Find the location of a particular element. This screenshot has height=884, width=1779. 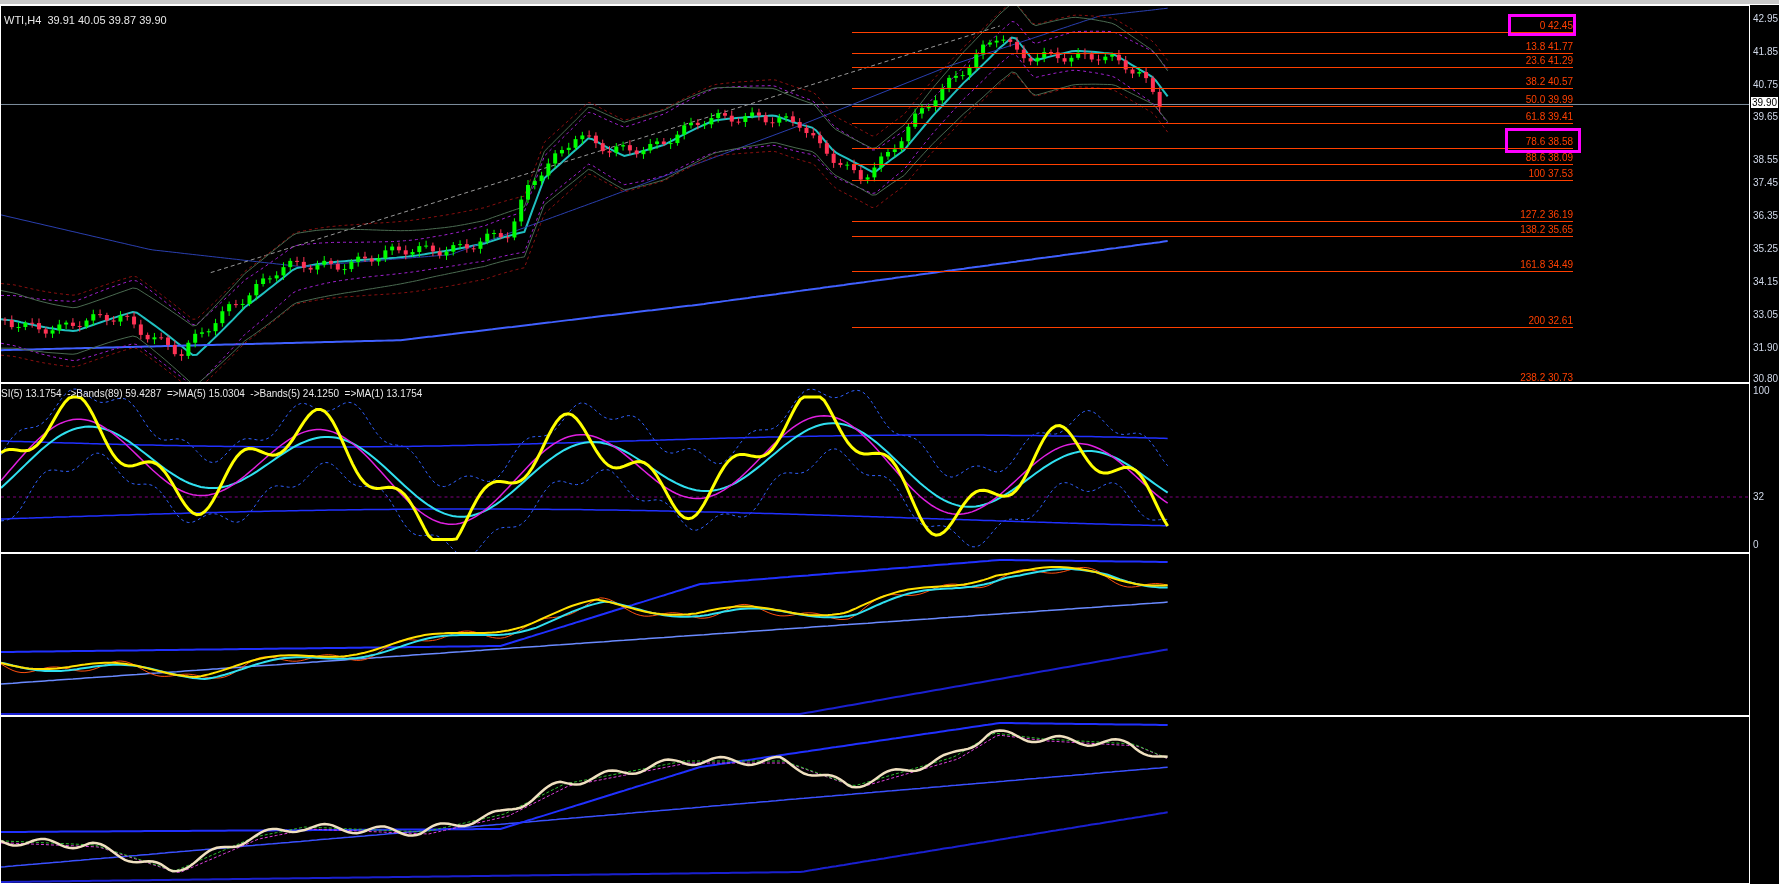

price-axis-label: 36.35 is located at coordinates (1766, 216).